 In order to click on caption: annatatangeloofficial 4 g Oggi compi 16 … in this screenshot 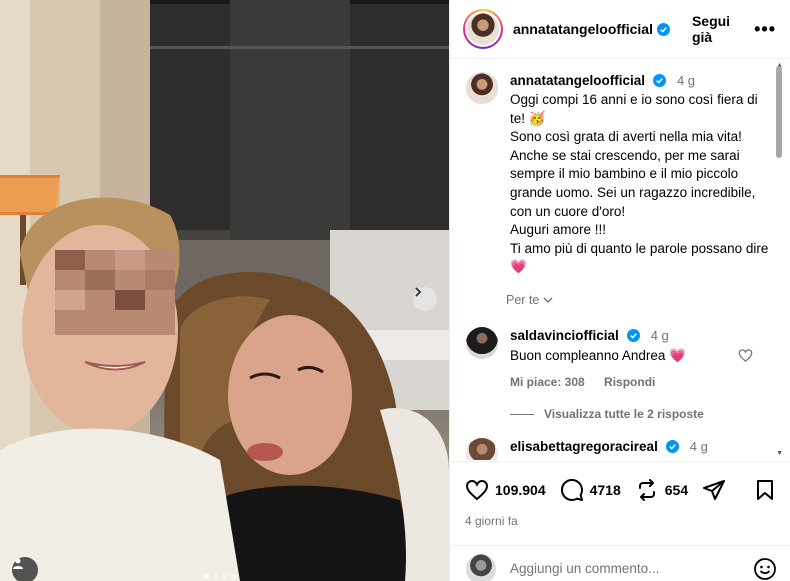, I will do `click(618, 174)`.